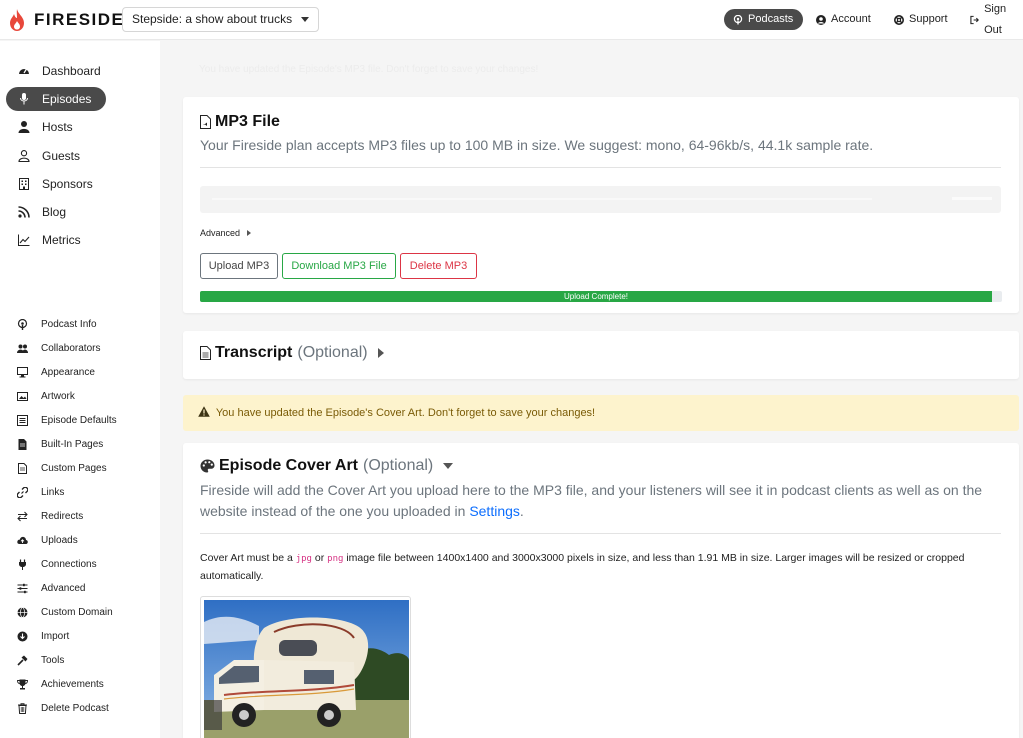 The height and width of the screenshot is (738, 1023). I want to click on mp3-heading: MP3 File, so click(240, 122).